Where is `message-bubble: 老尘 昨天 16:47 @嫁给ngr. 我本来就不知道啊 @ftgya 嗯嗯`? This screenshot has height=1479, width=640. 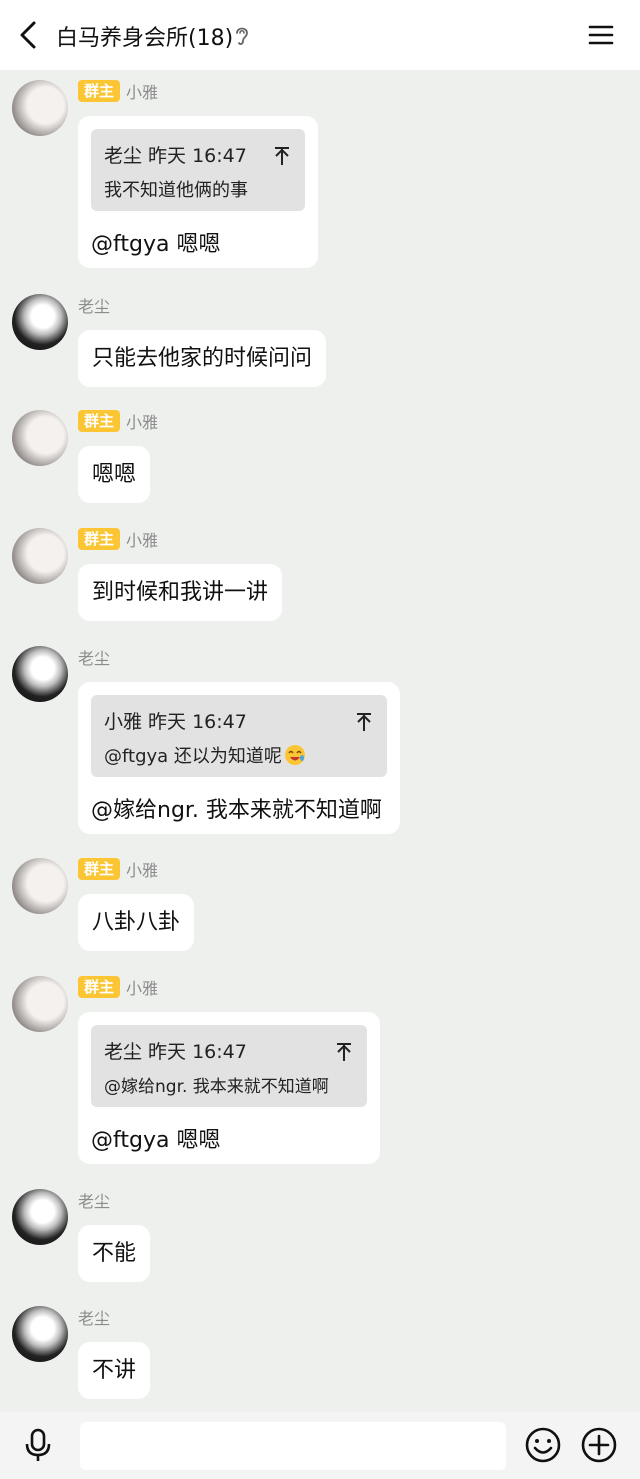 message-bubble: 老尘 昨天 16:47 @嫁给ngr. 我本来就不知道啊 @ftgya 嗯嗯 is located at coordinates (229, 1088).